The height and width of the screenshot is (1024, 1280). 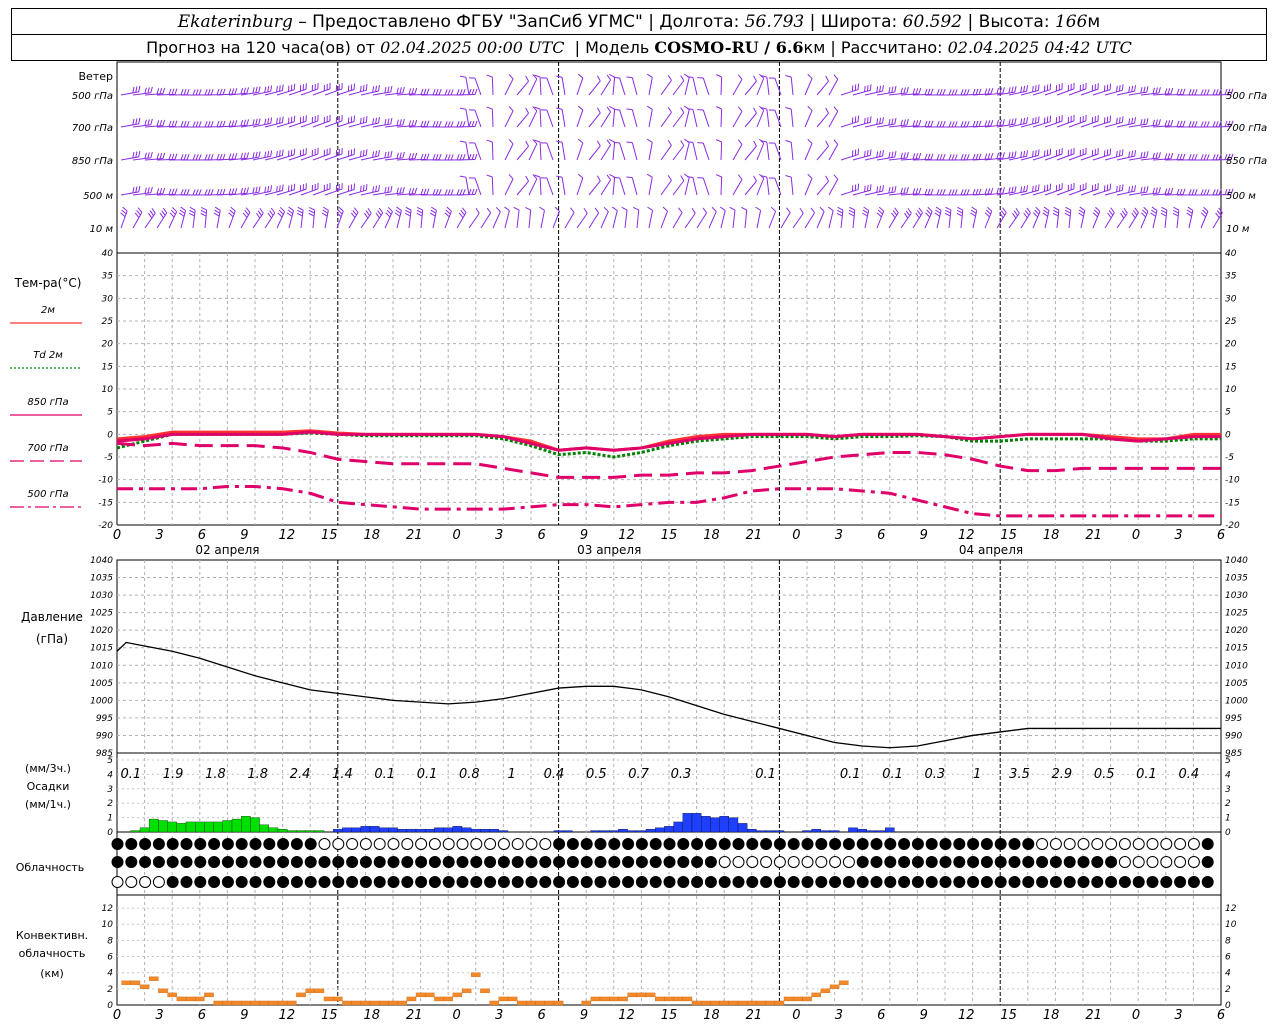 I want to click on precip-tick-right: 0, so click(x=1228, y=833).